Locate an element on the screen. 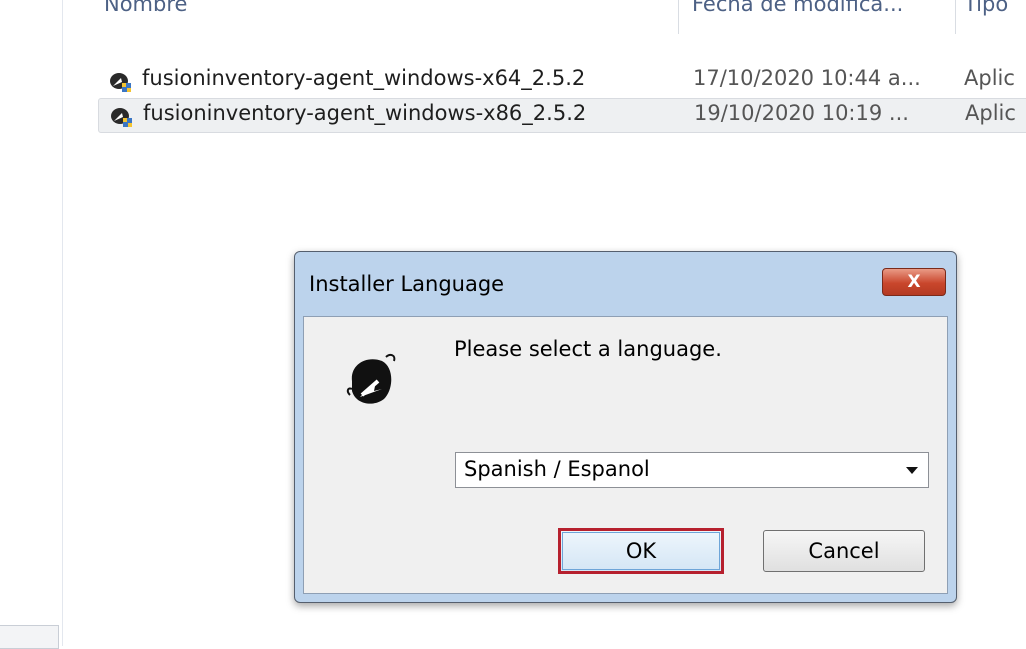 This screenshot has height=649, width=1026. chevron-down-icon is located at coordinates (912, 470).